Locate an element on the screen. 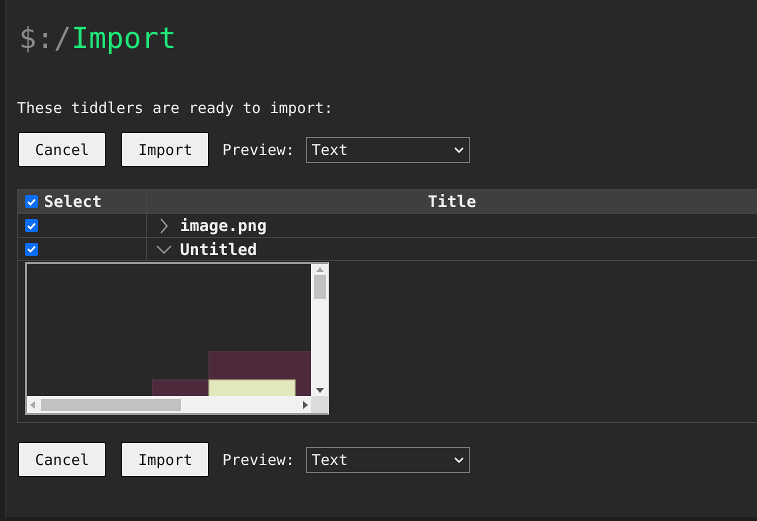  tiddler-title: Untitled is located at coordinates (219, 249).